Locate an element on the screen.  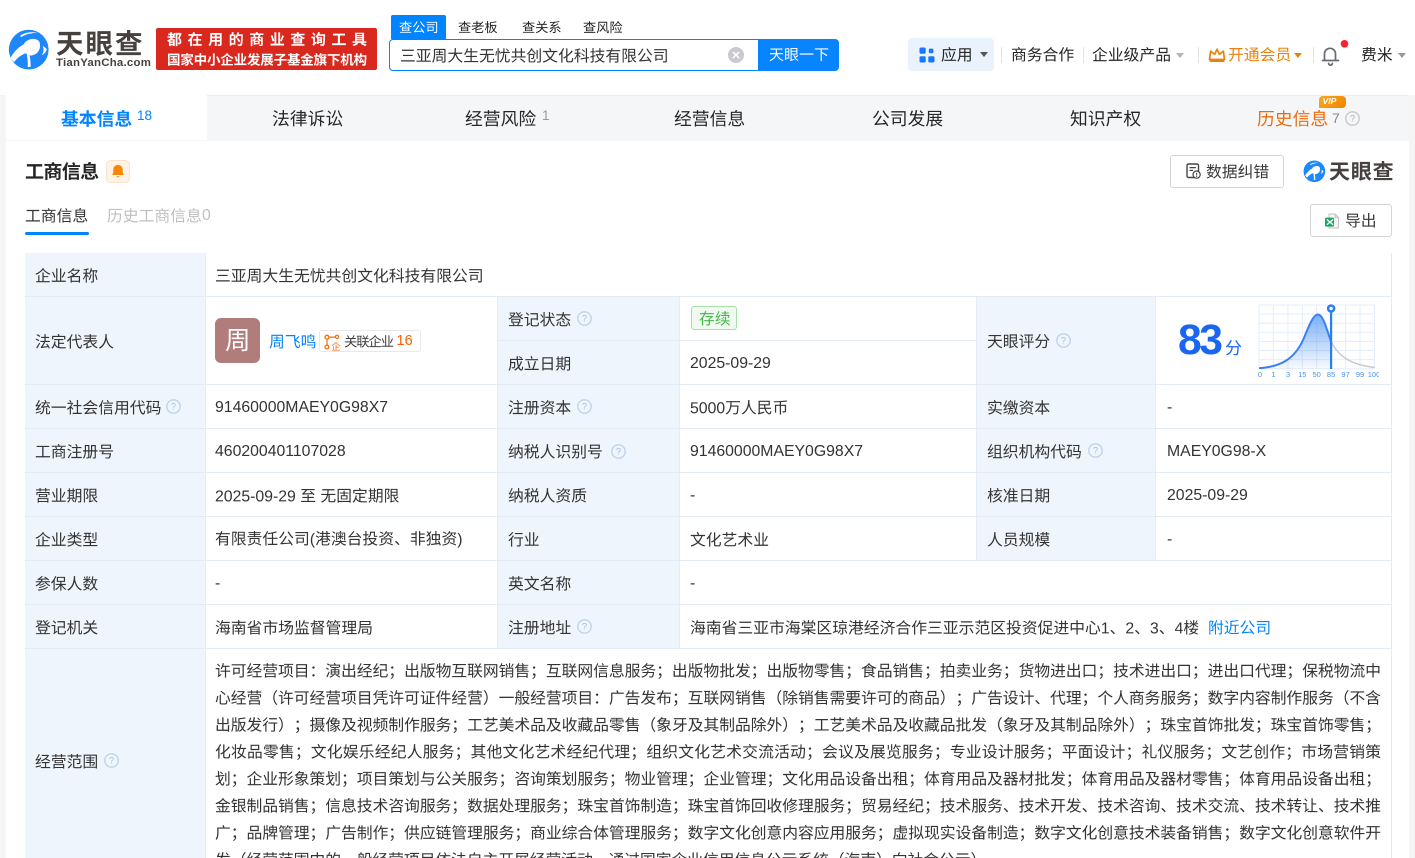
svg-text: 99 is located at coordinates (1360, 374).